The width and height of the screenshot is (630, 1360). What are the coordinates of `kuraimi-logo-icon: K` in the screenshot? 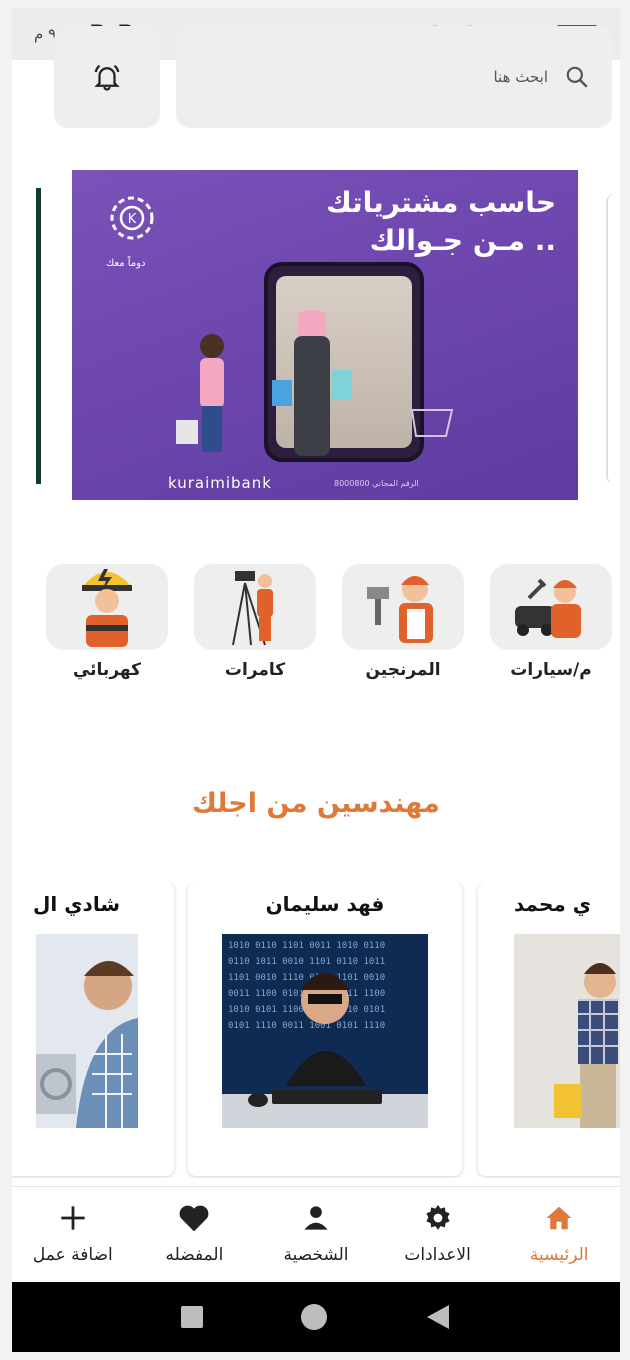 It's located at (132, 218).